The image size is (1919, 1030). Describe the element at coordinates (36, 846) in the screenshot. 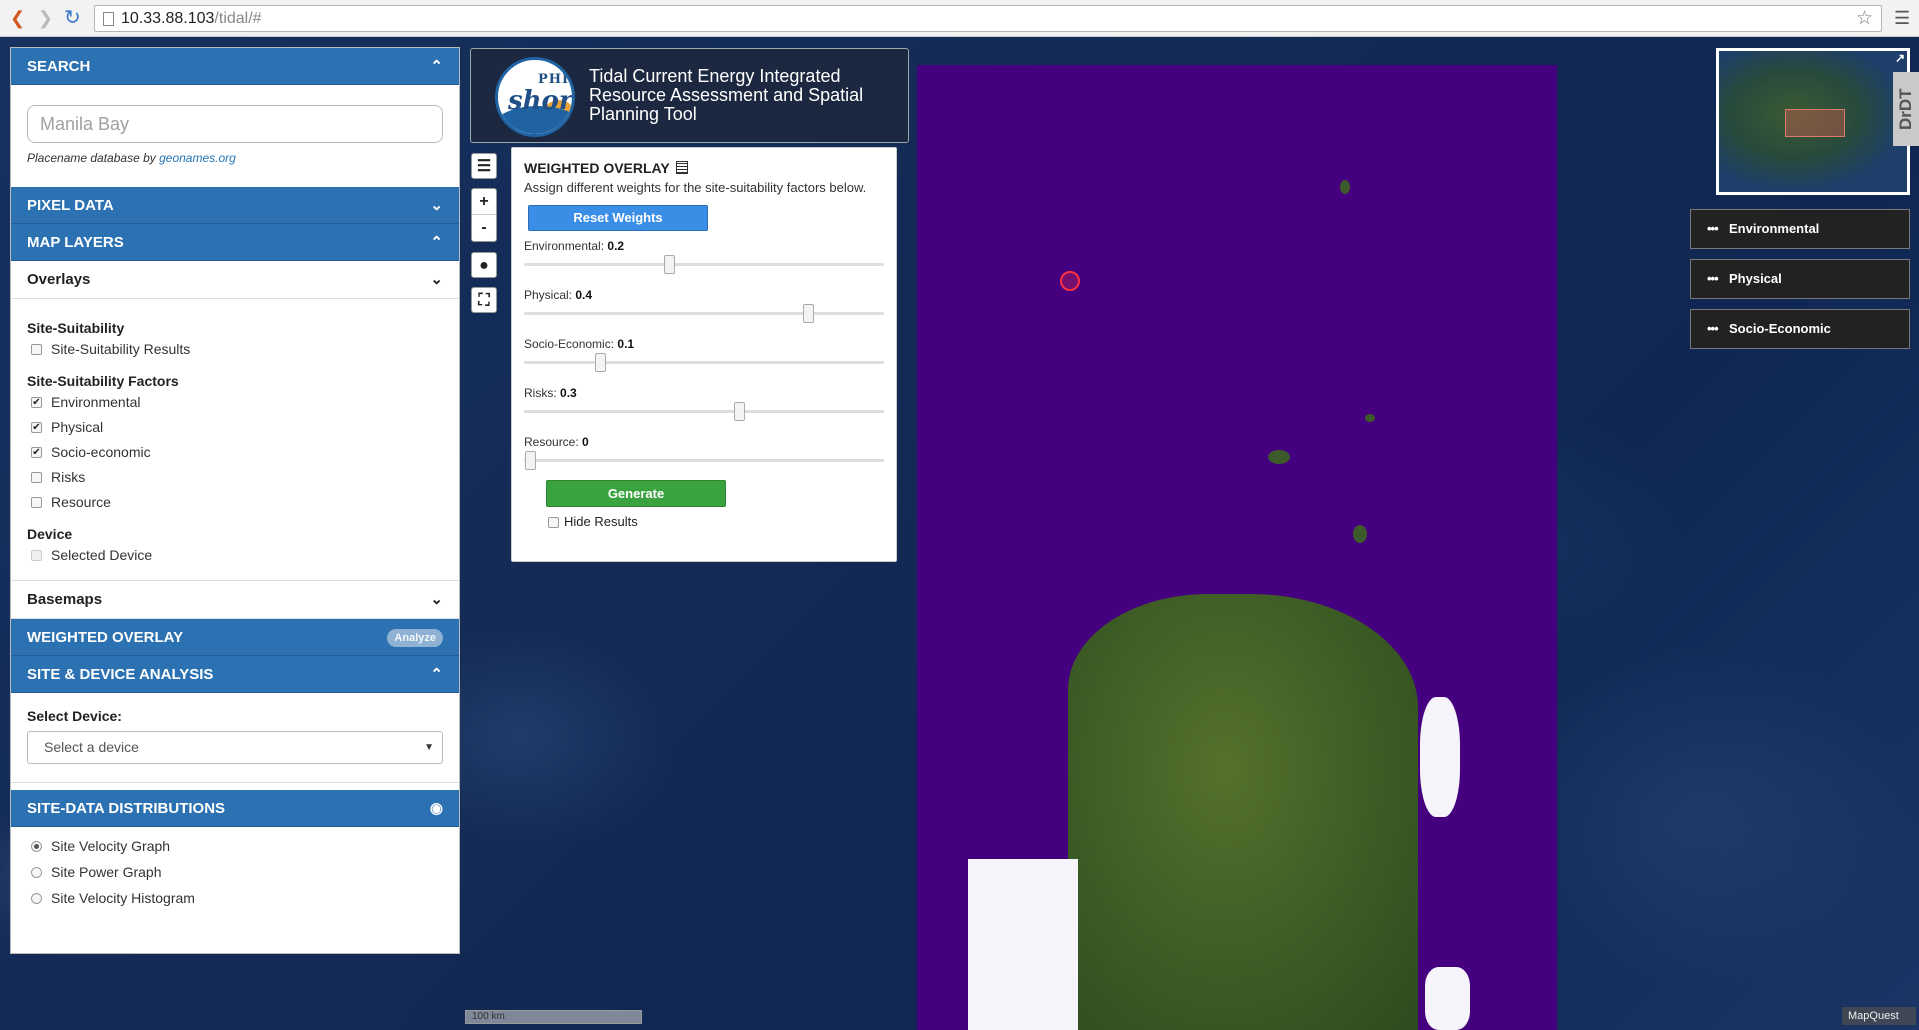

I see `radio-selected` at that location.